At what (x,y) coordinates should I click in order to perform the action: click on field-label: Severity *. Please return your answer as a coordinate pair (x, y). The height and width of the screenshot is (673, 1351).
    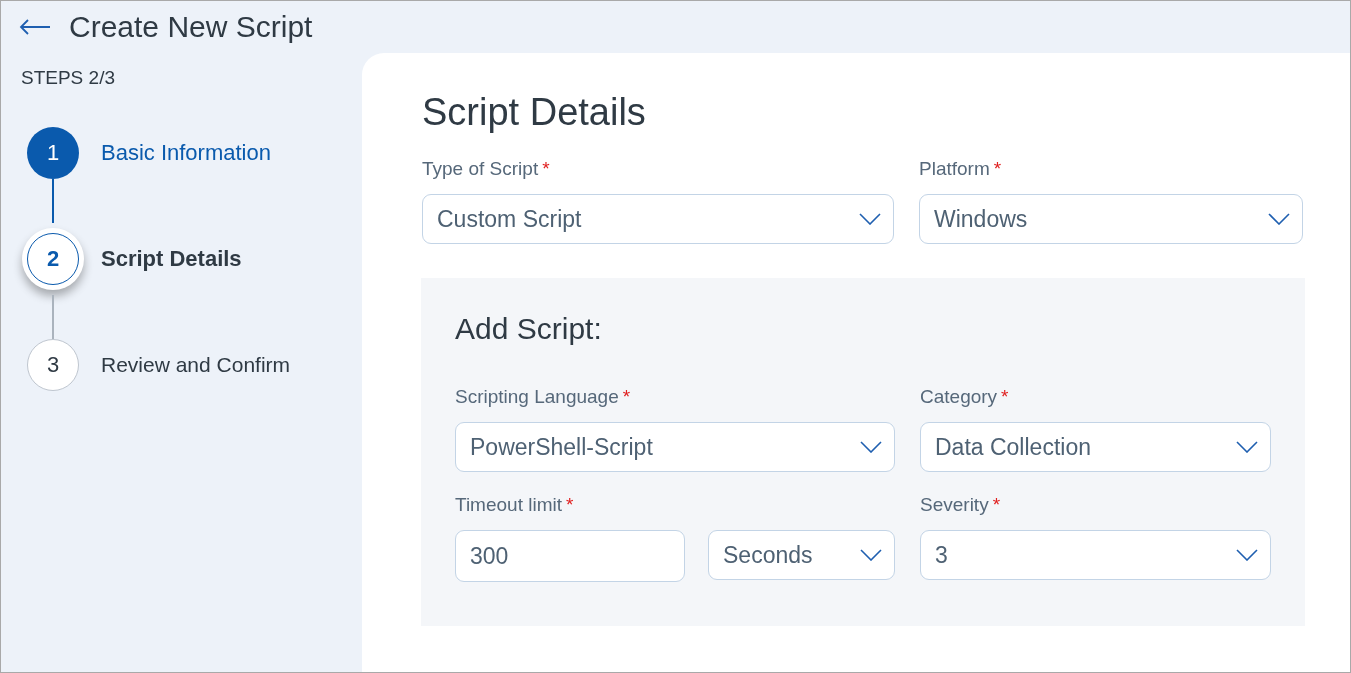
    Looking at the image, I should click on (961, 505).